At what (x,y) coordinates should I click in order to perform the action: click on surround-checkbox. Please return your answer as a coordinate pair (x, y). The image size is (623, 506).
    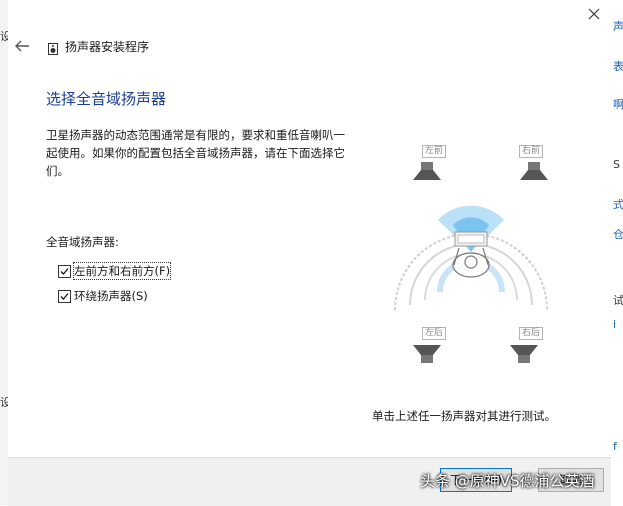
    Looking at the image, I should click on (64, 296).